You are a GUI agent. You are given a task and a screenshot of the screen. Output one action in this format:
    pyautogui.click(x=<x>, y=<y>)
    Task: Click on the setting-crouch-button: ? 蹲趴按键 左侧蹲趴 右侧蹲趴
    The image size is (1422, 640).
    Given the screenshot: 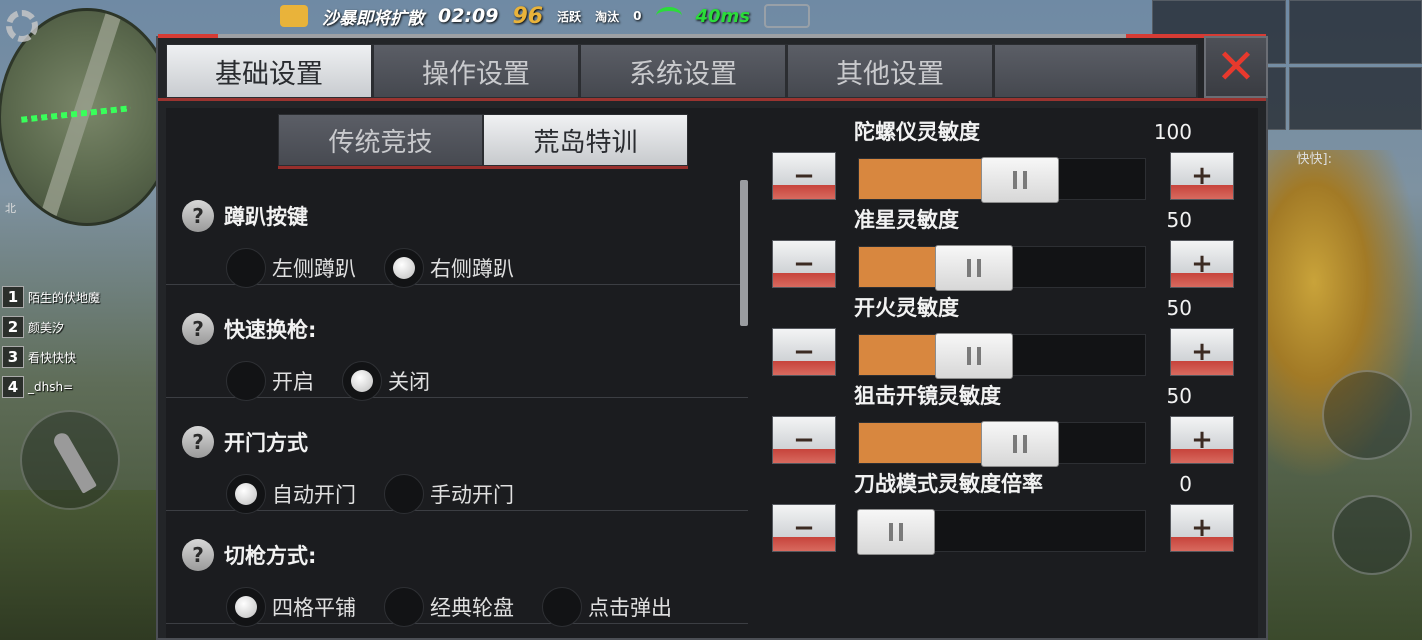 What is the action you would take?
    pyautogui.click(x=457, y=230)
    